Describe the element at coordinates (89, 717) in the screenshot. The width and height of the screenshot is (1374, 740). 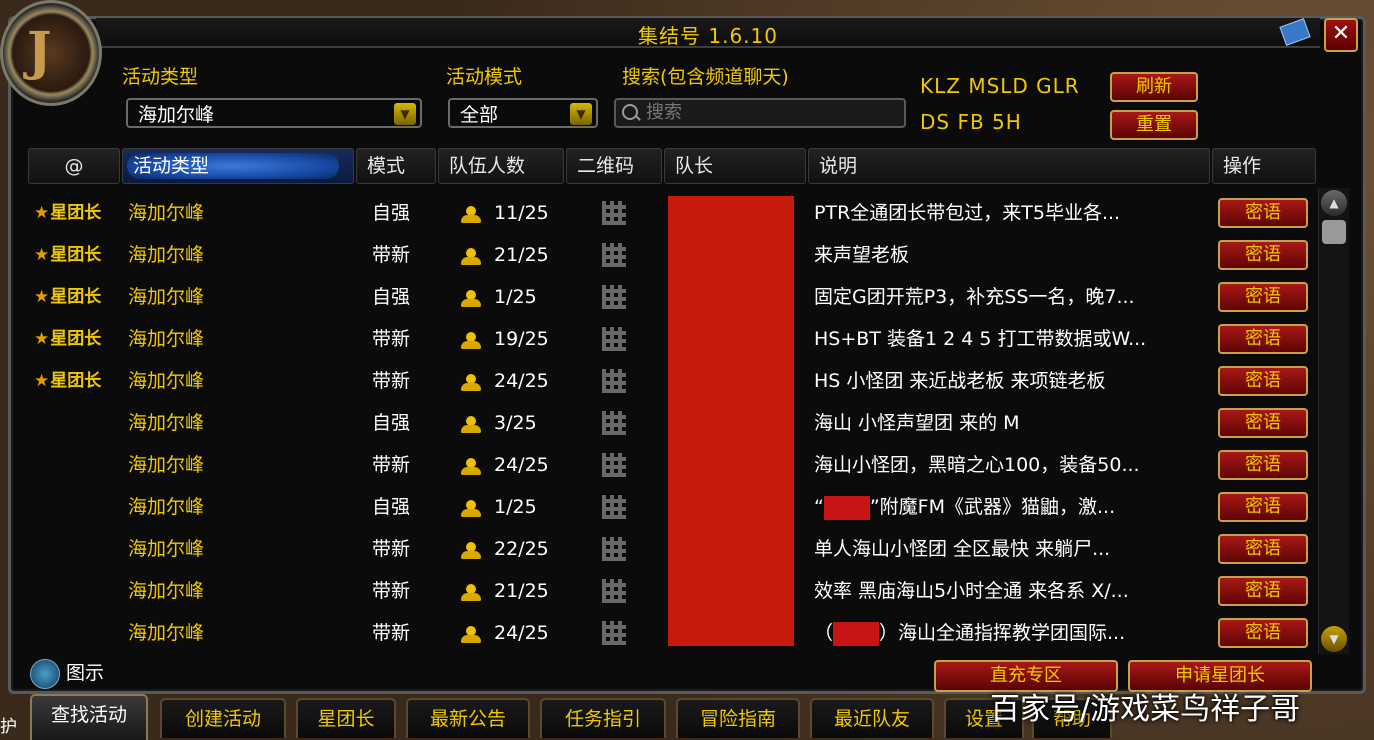
I see `tab-find-activity: 查找活动` at that location.